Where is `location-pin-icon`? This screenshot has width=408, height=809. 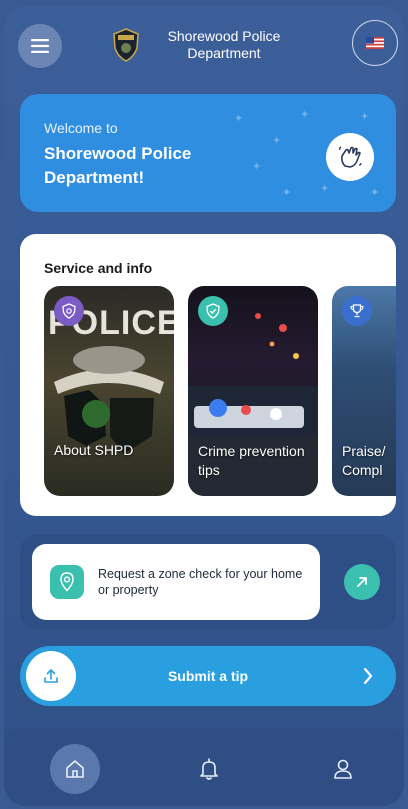 location-pin-icon is located at coordinates (67, 582).